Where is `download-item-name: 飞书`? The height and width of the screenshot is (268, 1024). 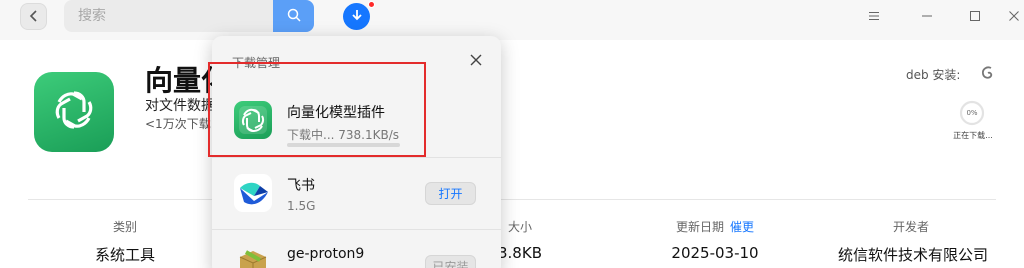 download-item-name: 飞书 is located at coordinates (301, 186).